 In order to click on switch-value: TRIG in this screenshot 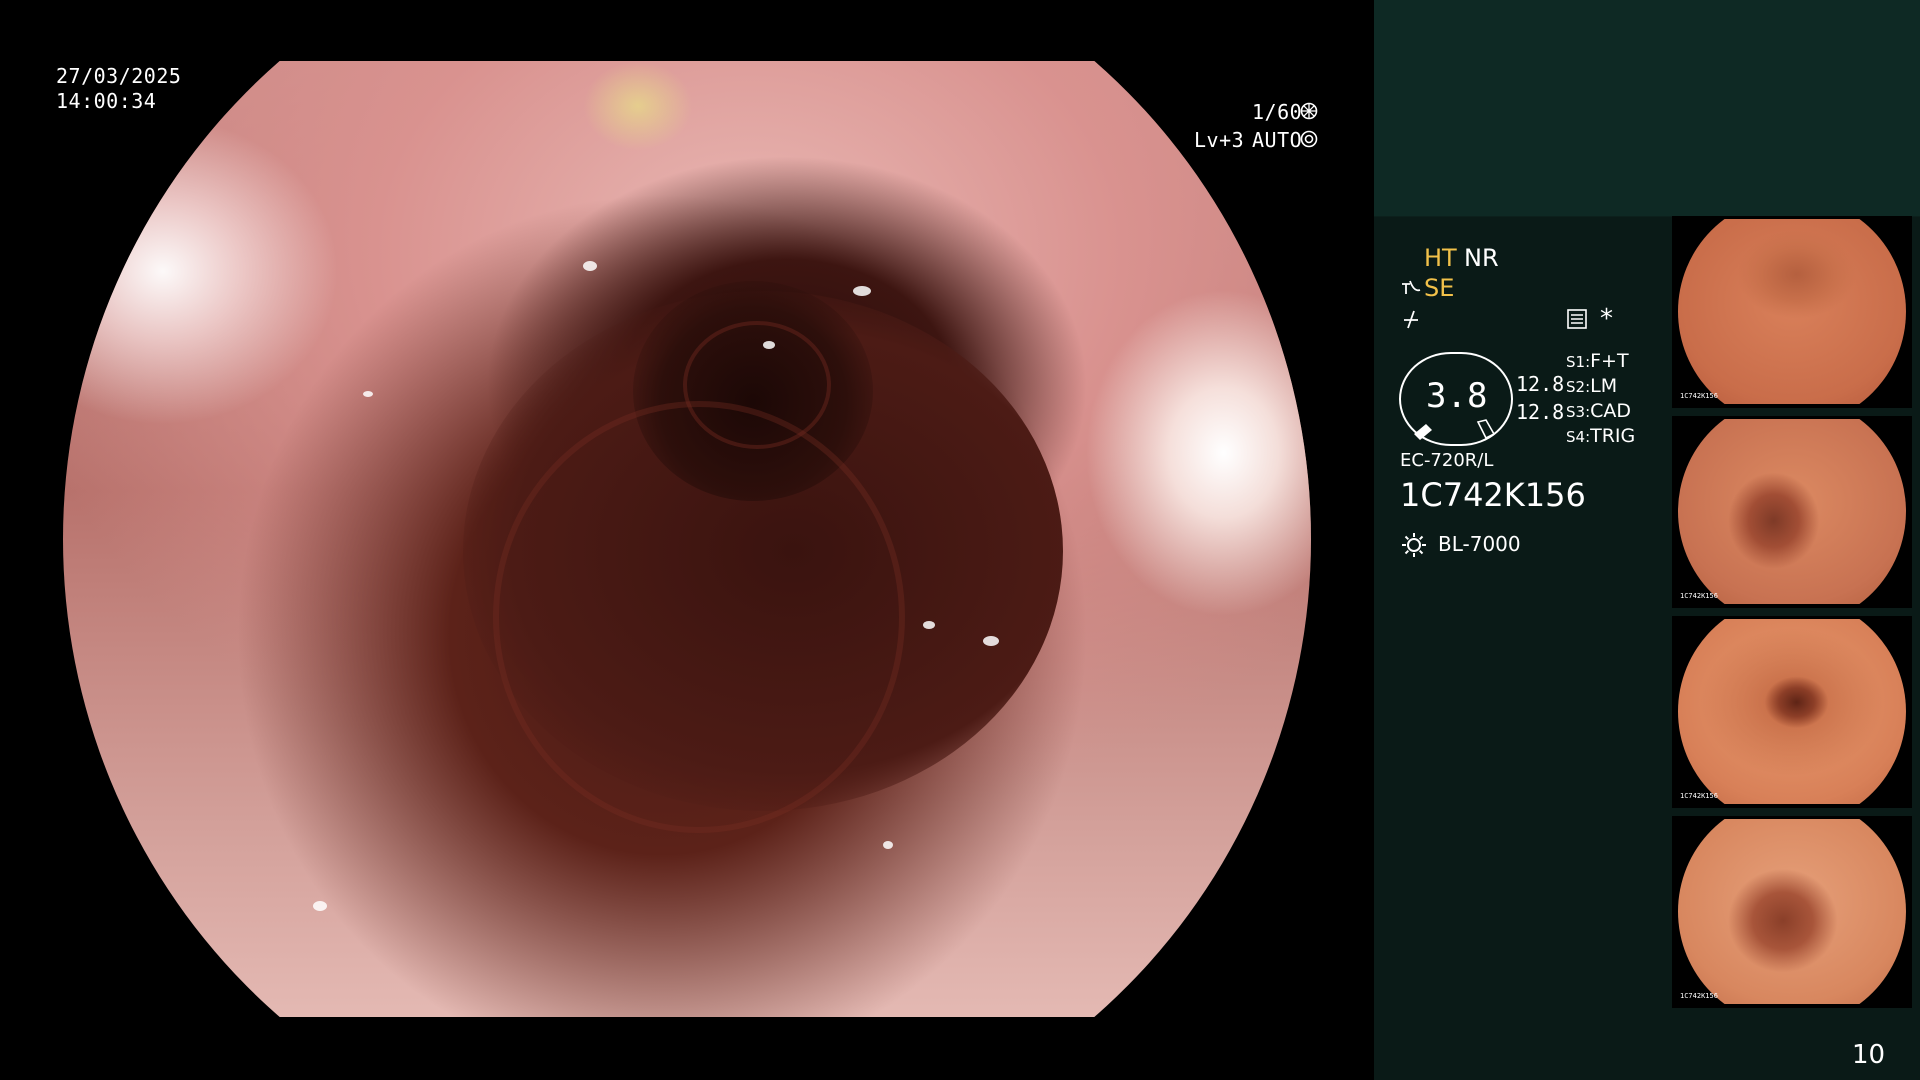, I will do `click(1613, 436)`.